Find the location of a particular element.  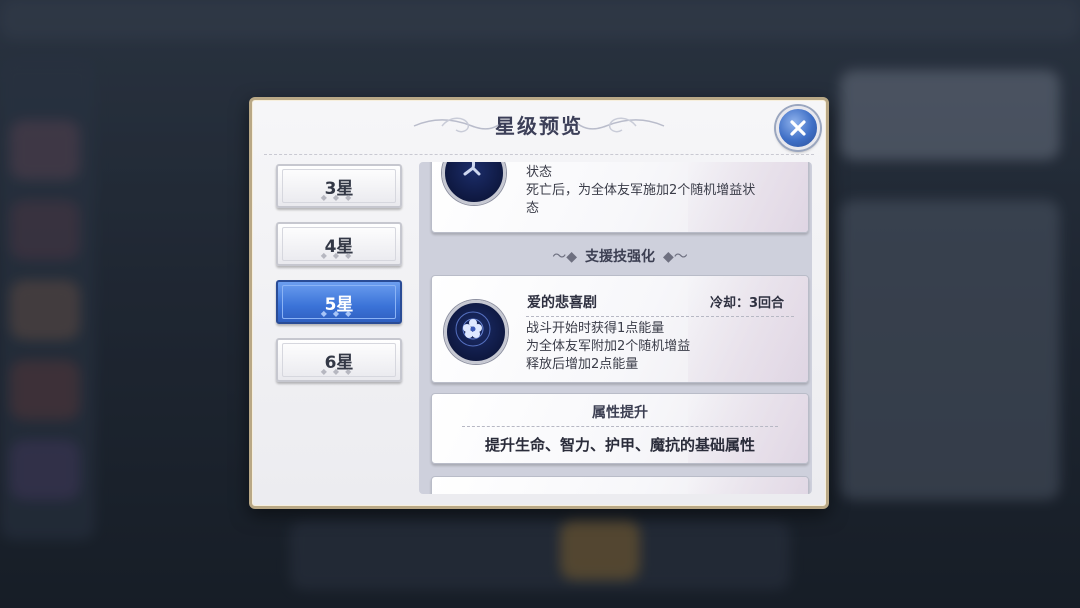

skill-cooldown: 冷却：3回合 is located at coordinates (746, 303).